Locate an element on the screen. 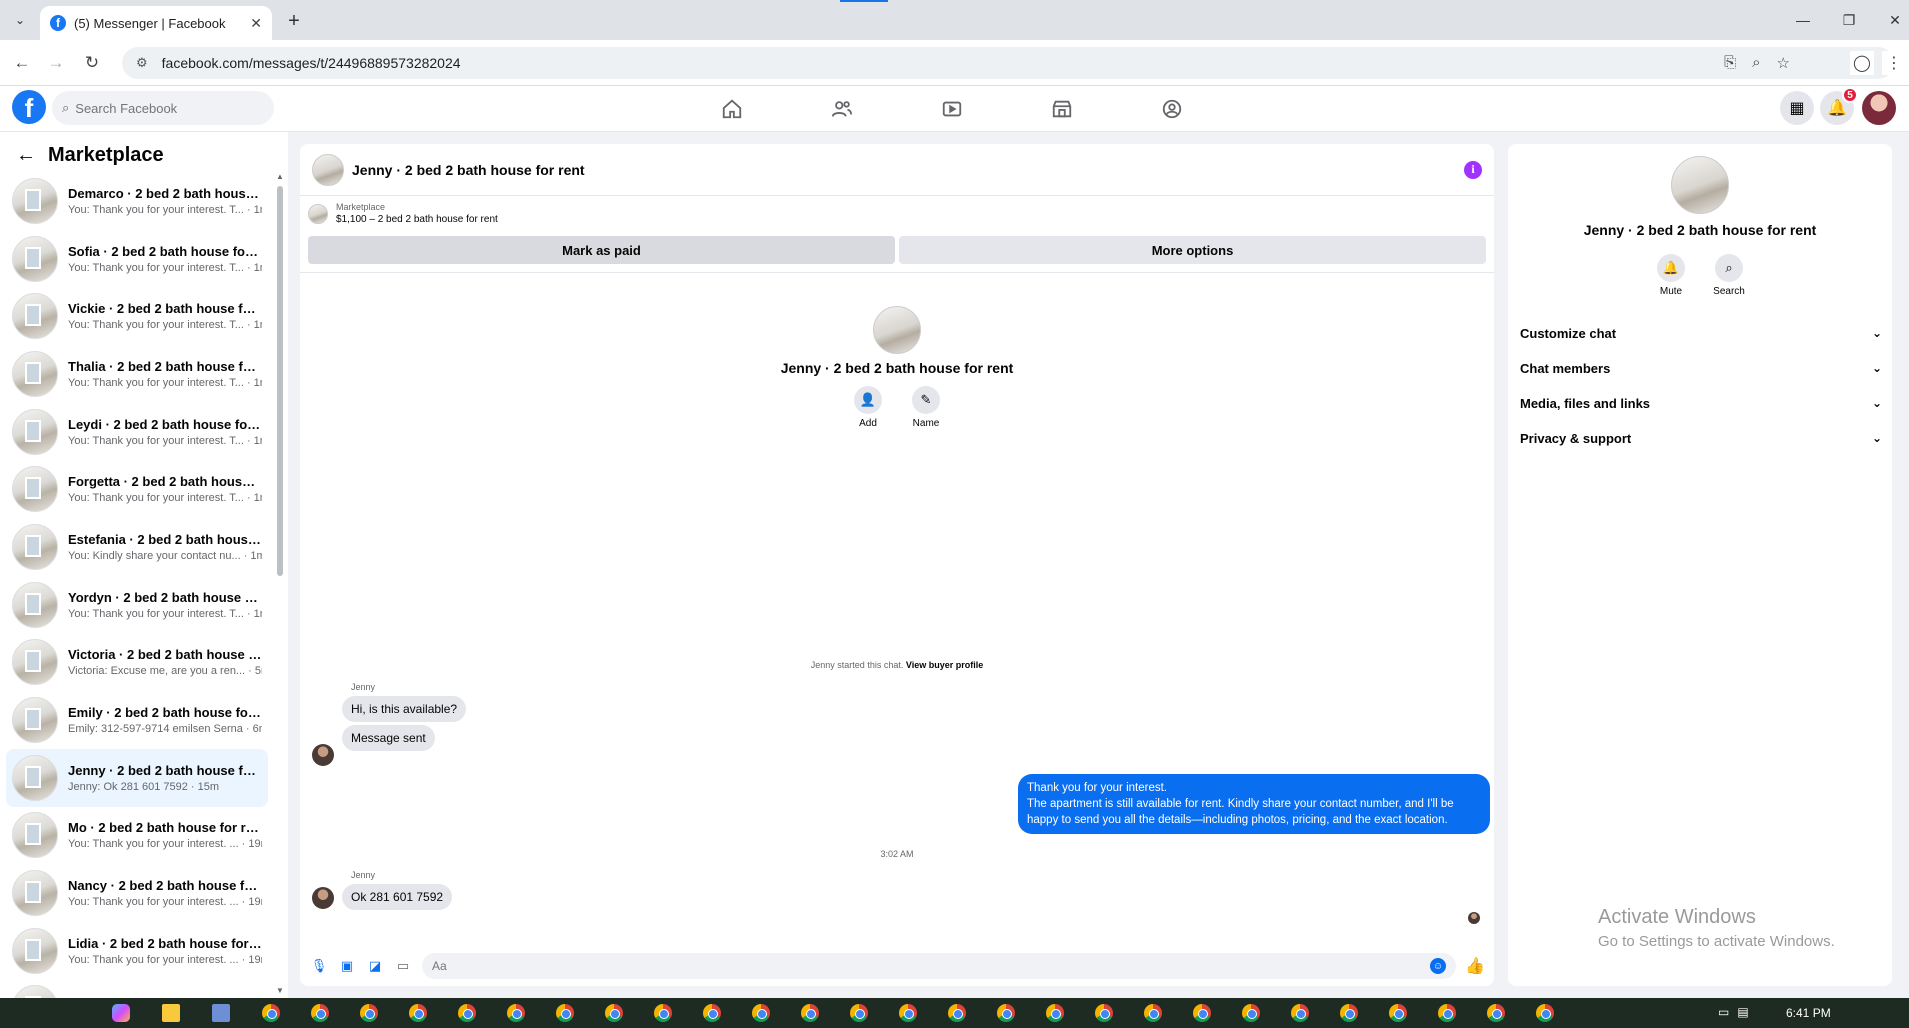  minimize-icon: — is located at coordinates (1803, 20).